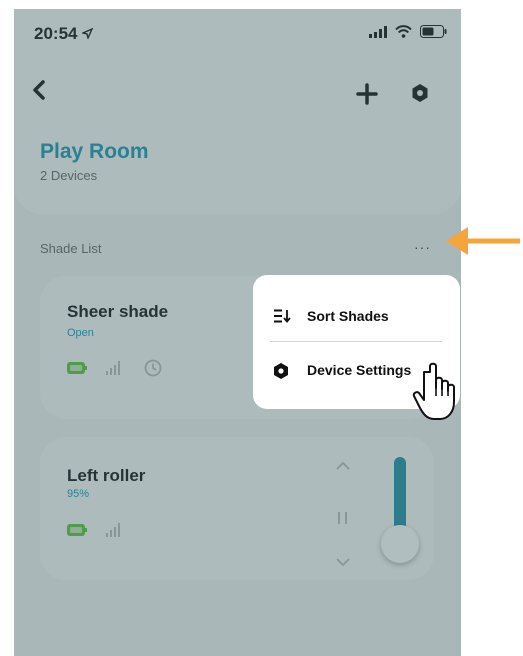 The width and height of the screenshot is (523, 656). What do you see at coordinates (348, 316) in the screenshot?
I see `menu-item-label: Sort Shades` at bounding box center [348, 316].